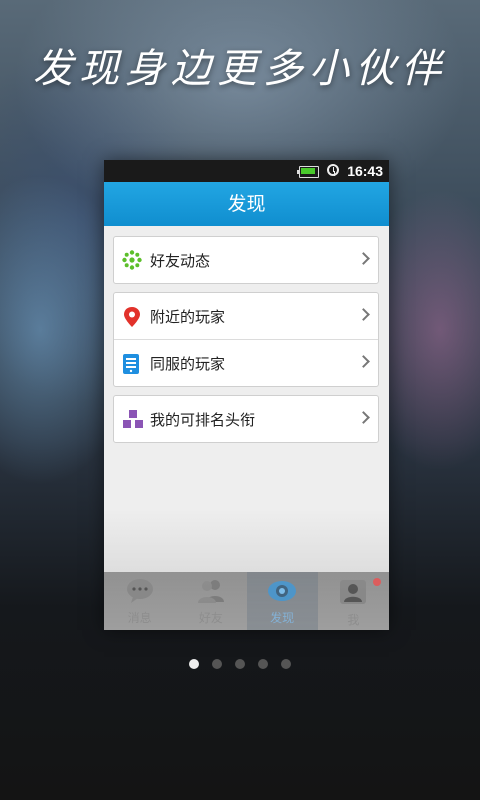 The image size is (480, 800). I want to click on menu-group-friends: 好友动态, so click(246, 260).